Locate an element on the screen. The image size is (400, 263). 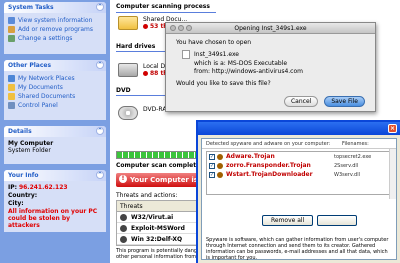
task-add-remove-programs: Add or remove programs is located at coordinates (55, 29).